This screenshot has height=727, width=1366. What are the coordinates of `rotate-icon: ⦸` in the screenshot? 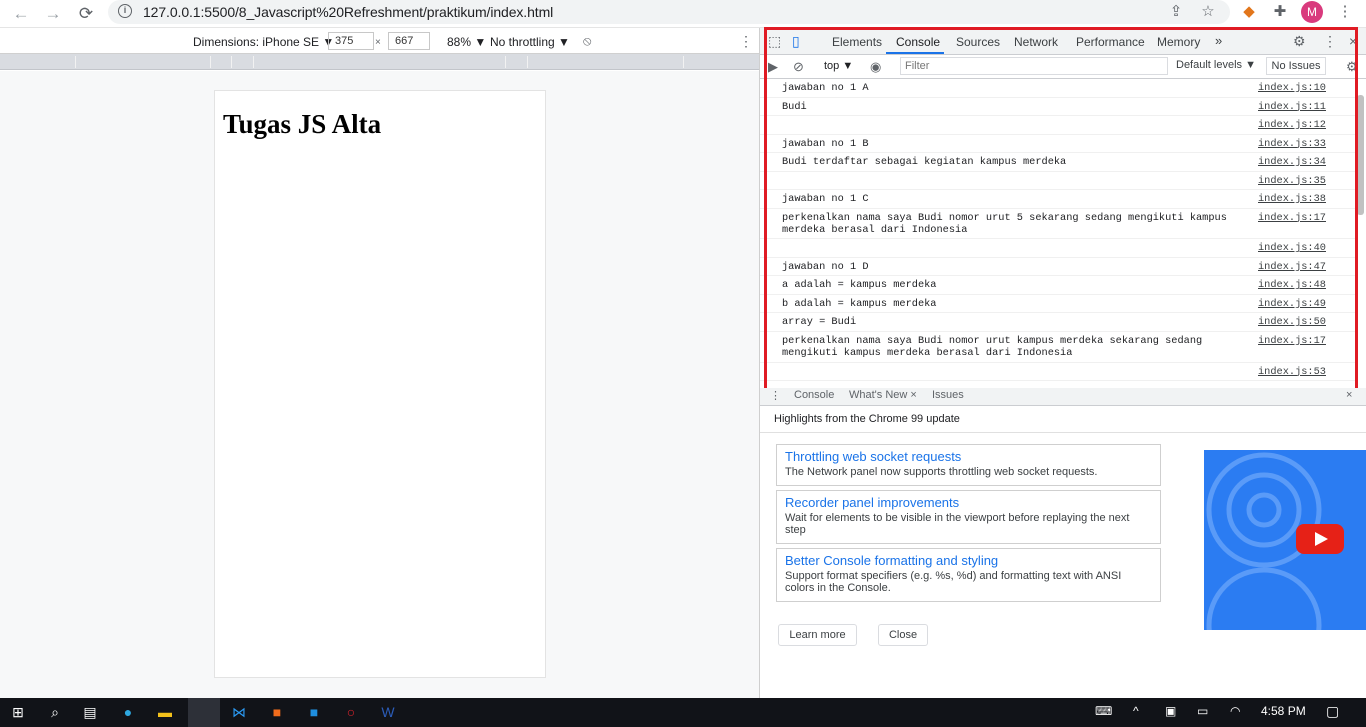 It's located at (587, 41).